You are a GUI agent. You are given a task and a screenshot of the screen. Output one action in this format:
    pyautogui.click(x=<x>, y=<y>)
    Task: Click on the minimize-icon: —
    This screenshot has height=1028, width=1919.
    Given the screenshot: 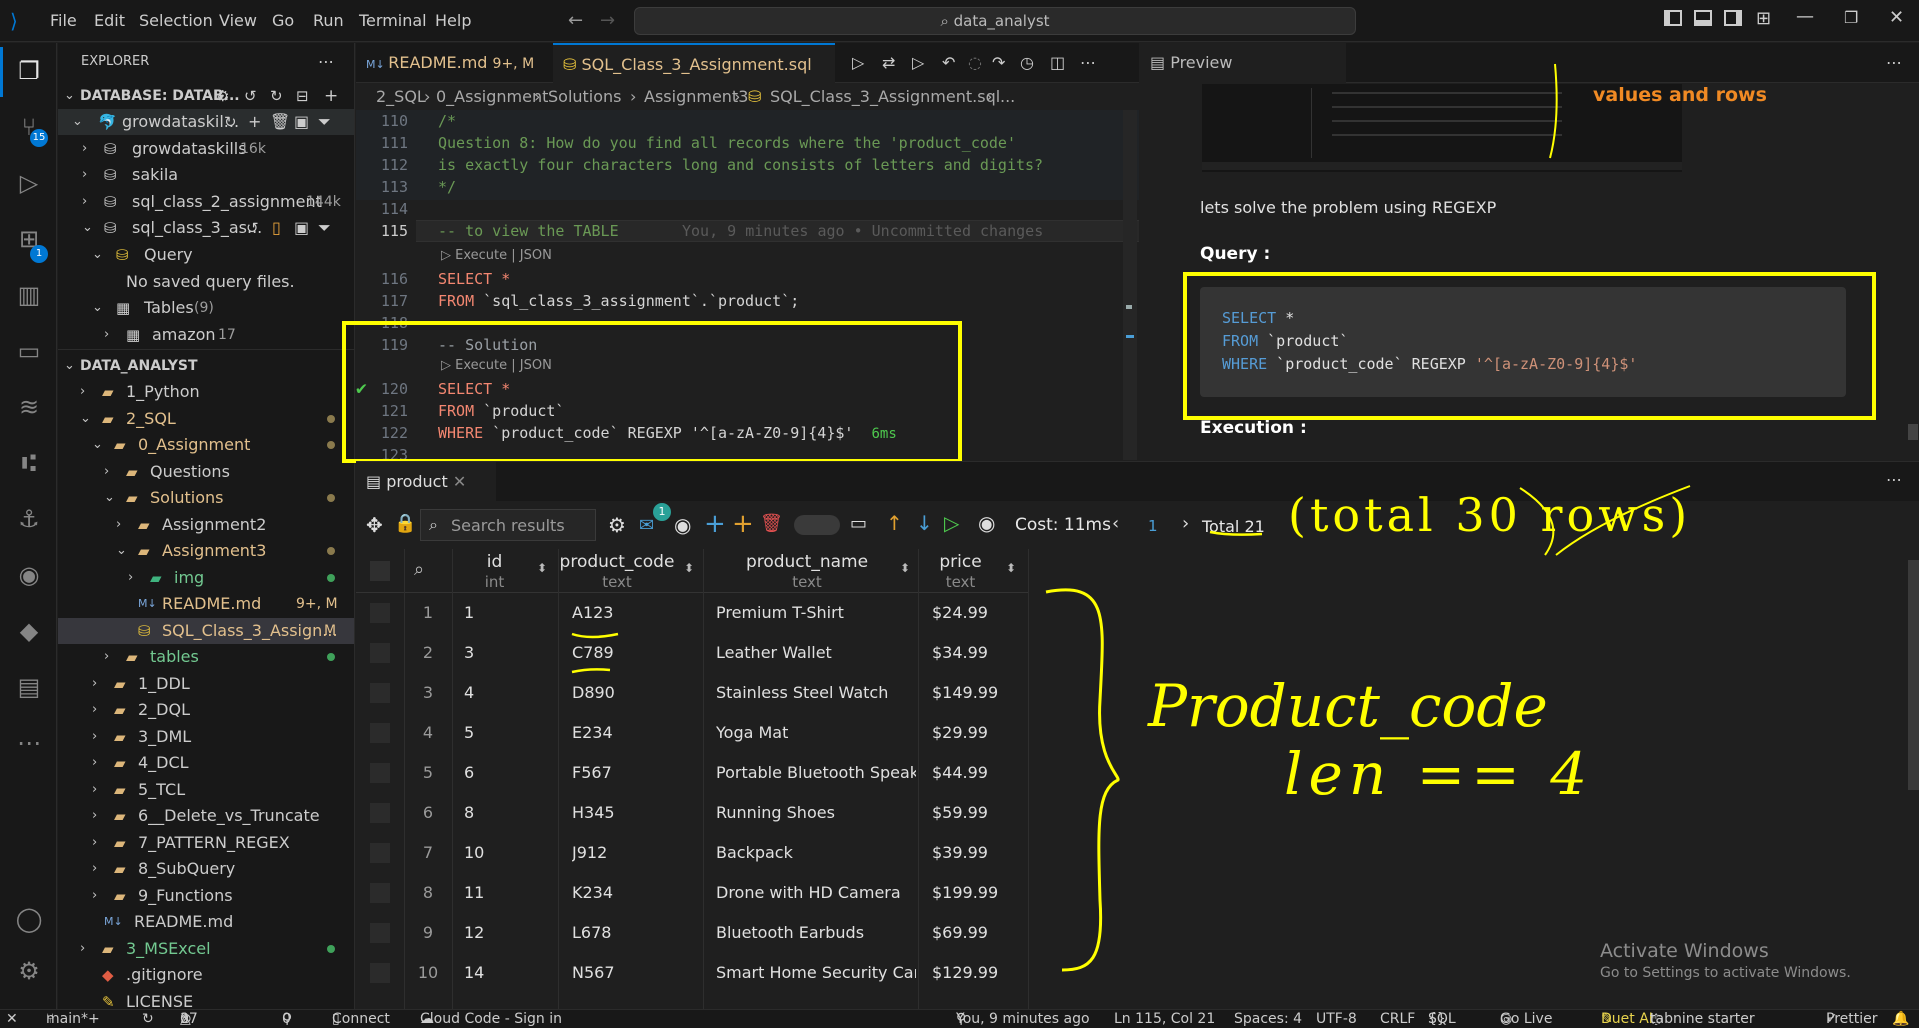 What is the action you would take?
    pyautogui.click(x=1805, y=16)
    